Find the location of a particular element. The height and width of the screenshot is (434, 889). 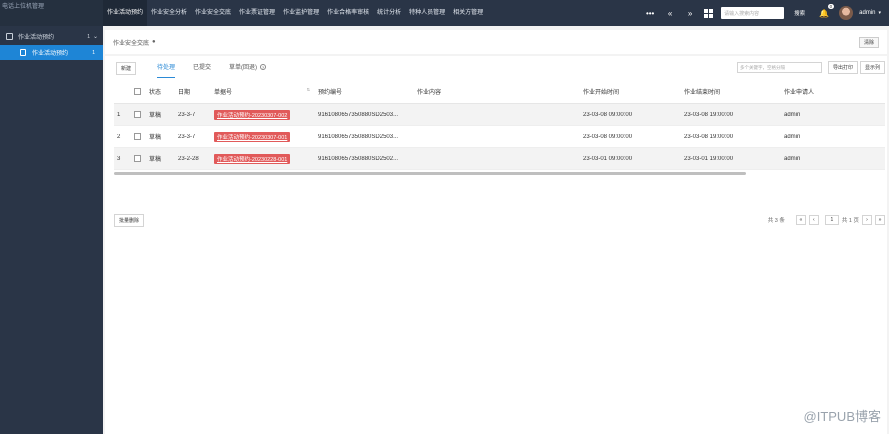

doc-link: 作业活动预约-20230307-002 is located at coordinates (252, 114).